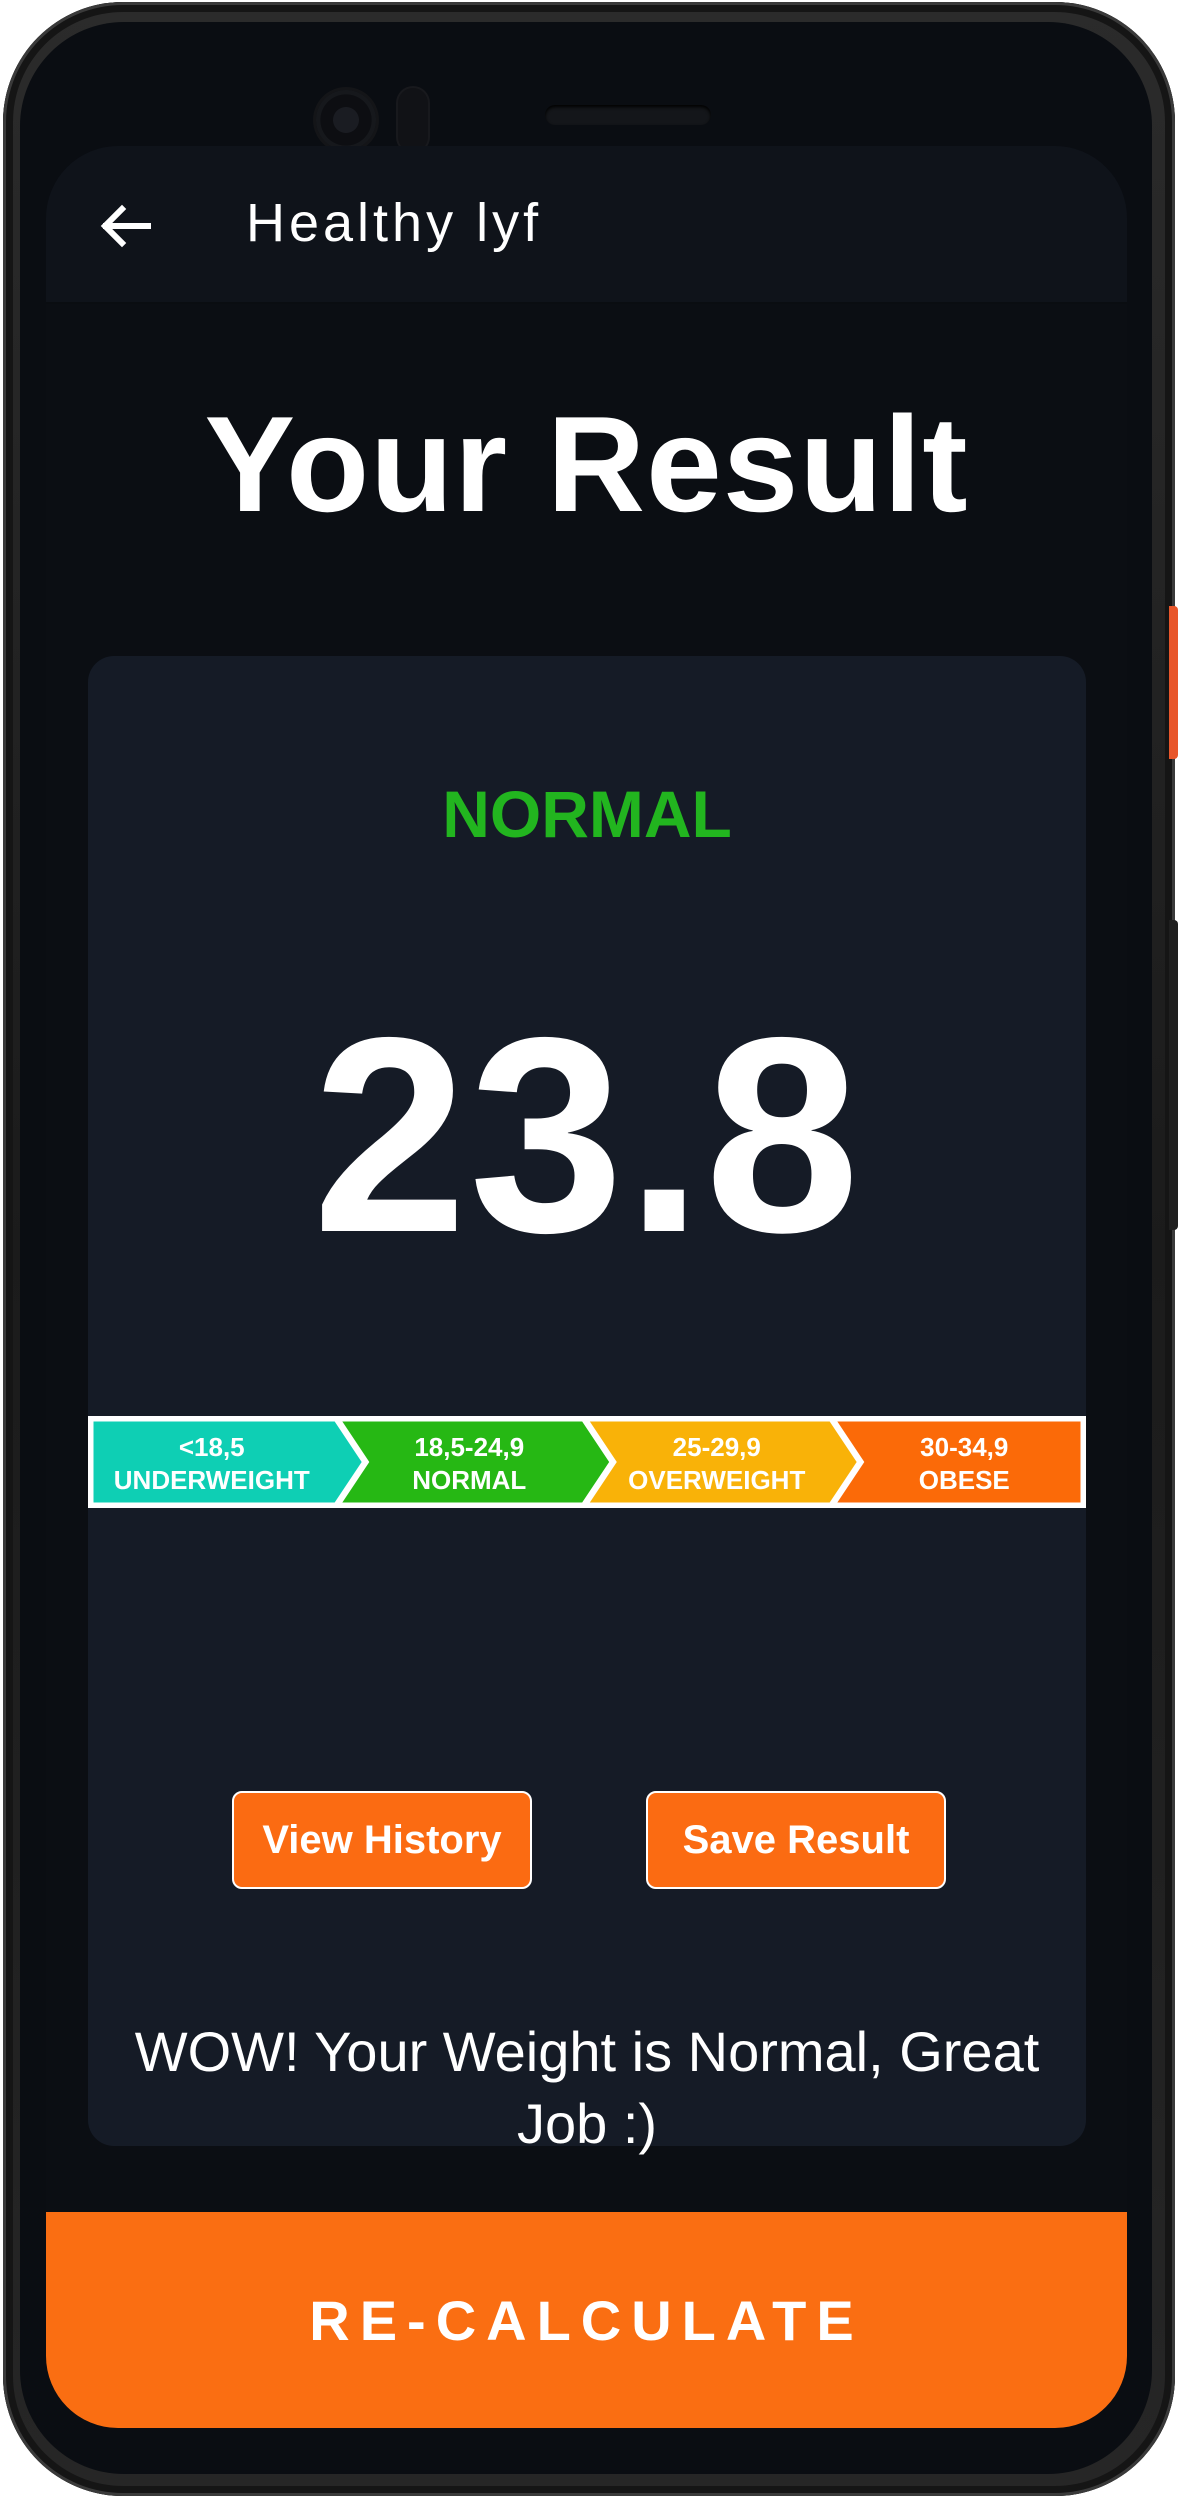 The width and height of the screenshot is (1178, 2498). Describe the element at coordinates (628, 115) in the screenshot. I see `earpiece-speaker` at that location.